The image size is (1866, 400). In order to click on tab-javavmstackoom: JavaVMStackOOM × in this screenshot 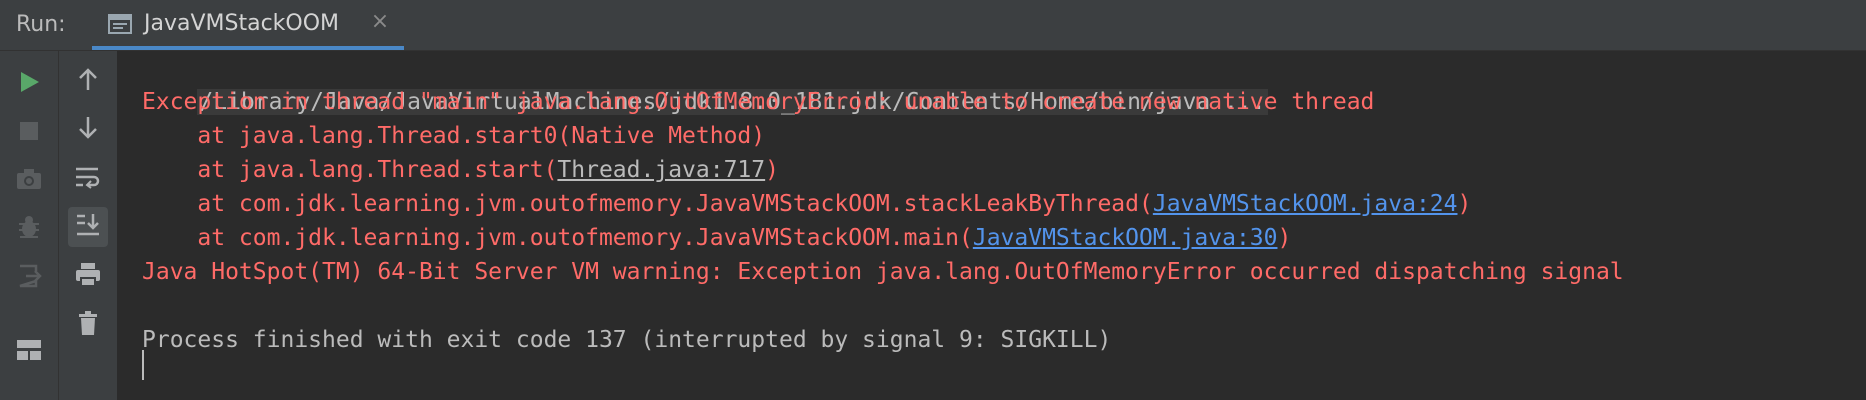, I will do `click(248, 25)`.